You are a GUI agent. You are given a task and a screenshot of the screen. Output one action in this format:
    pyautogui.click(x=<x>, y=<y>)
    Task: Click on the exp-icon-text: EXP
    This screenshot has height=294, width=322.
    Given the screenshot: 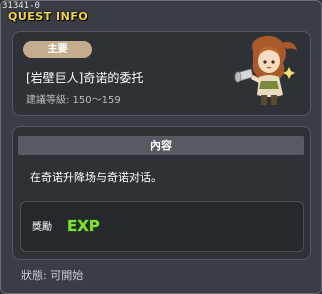 What is the action you would take?
    pyautogui.click(x=83, y=226)
    